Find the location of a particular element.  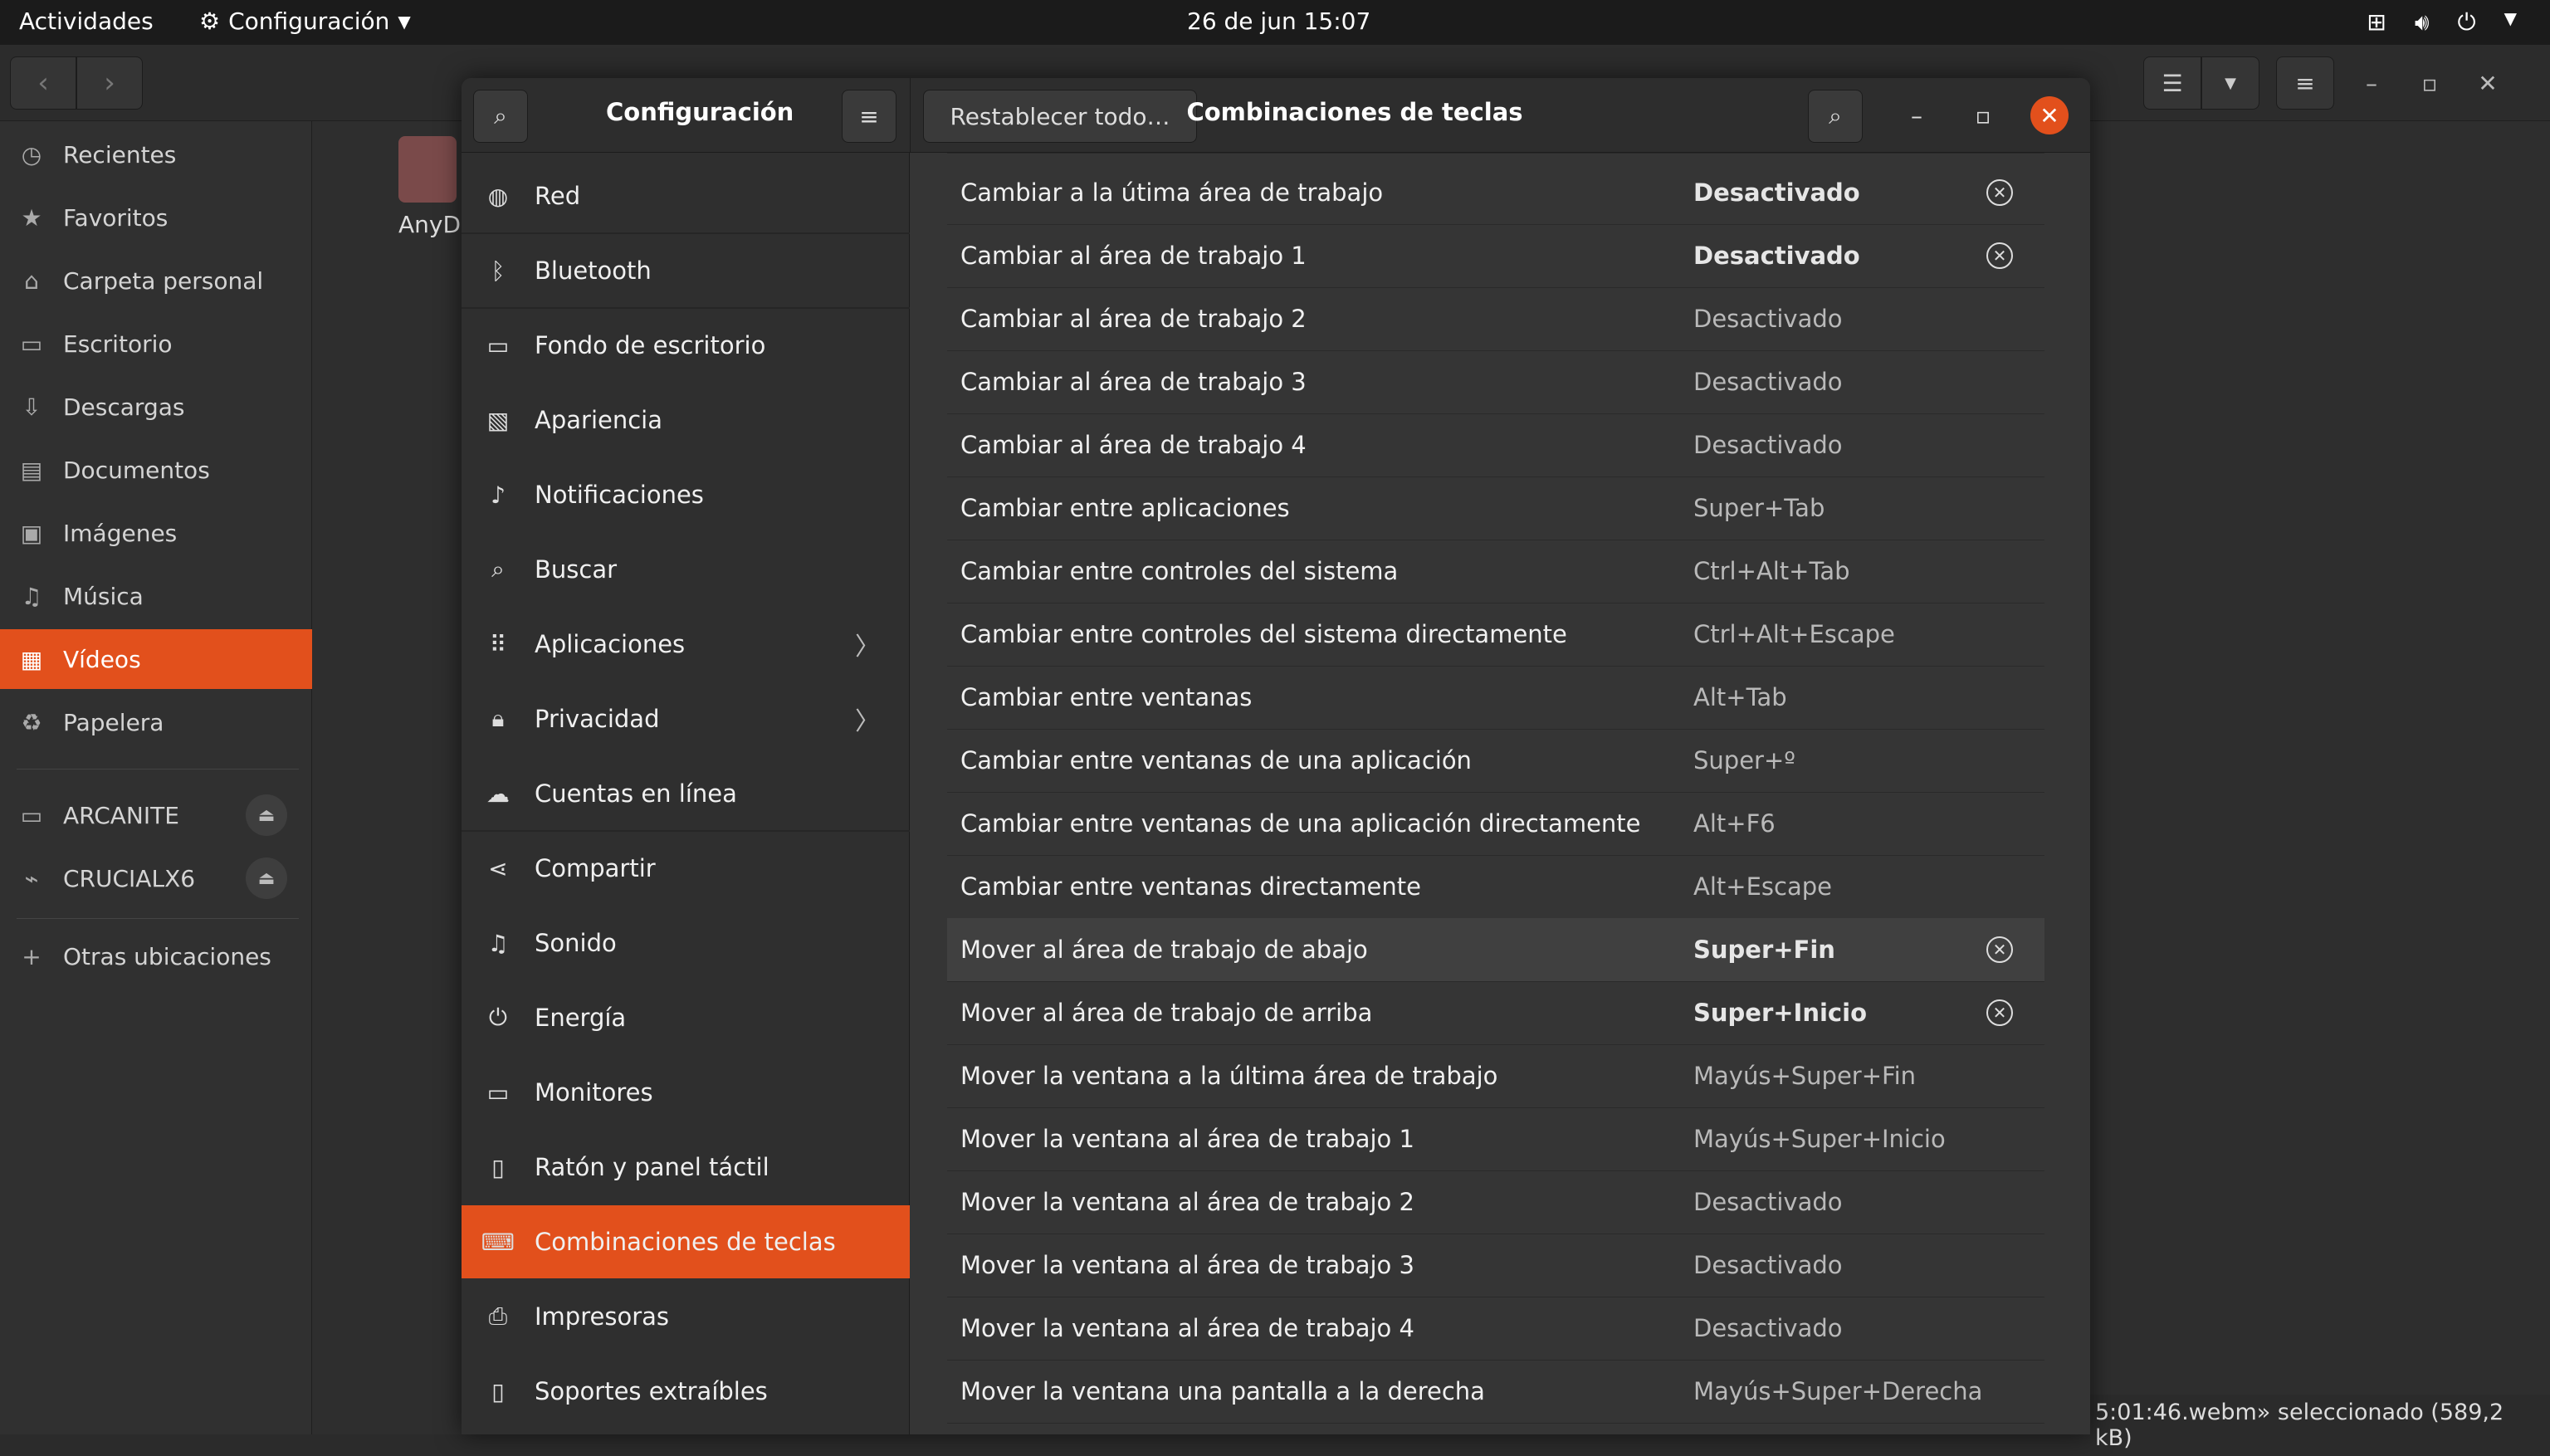

nav-item-label: Aplicaciones is located at coordinates (610, 644).